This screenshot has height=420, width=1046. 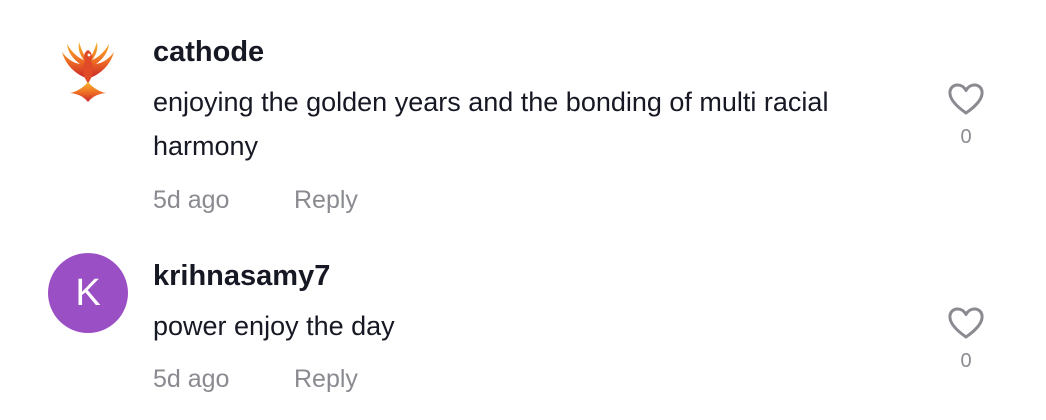 What do you see at coordinates (274, 326) in the screenshot?
I see `comment-text: power enjoy the day` at bounding box center [274, 326].